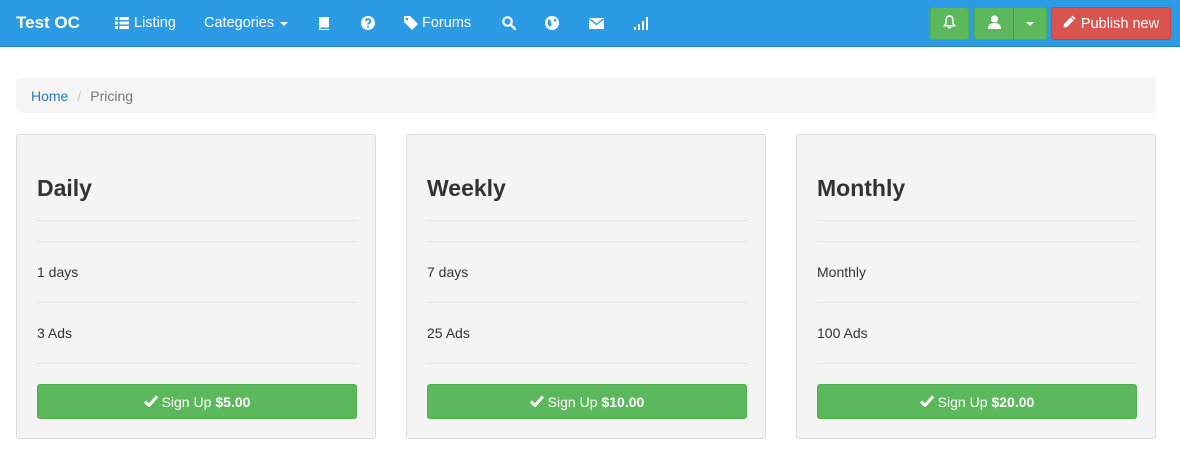 The image size is (1180, 457). What do you see at coordinates (48, 23) in the screenshot?
I see `brand-logo: Test OC` at bounding box center [48, 23].